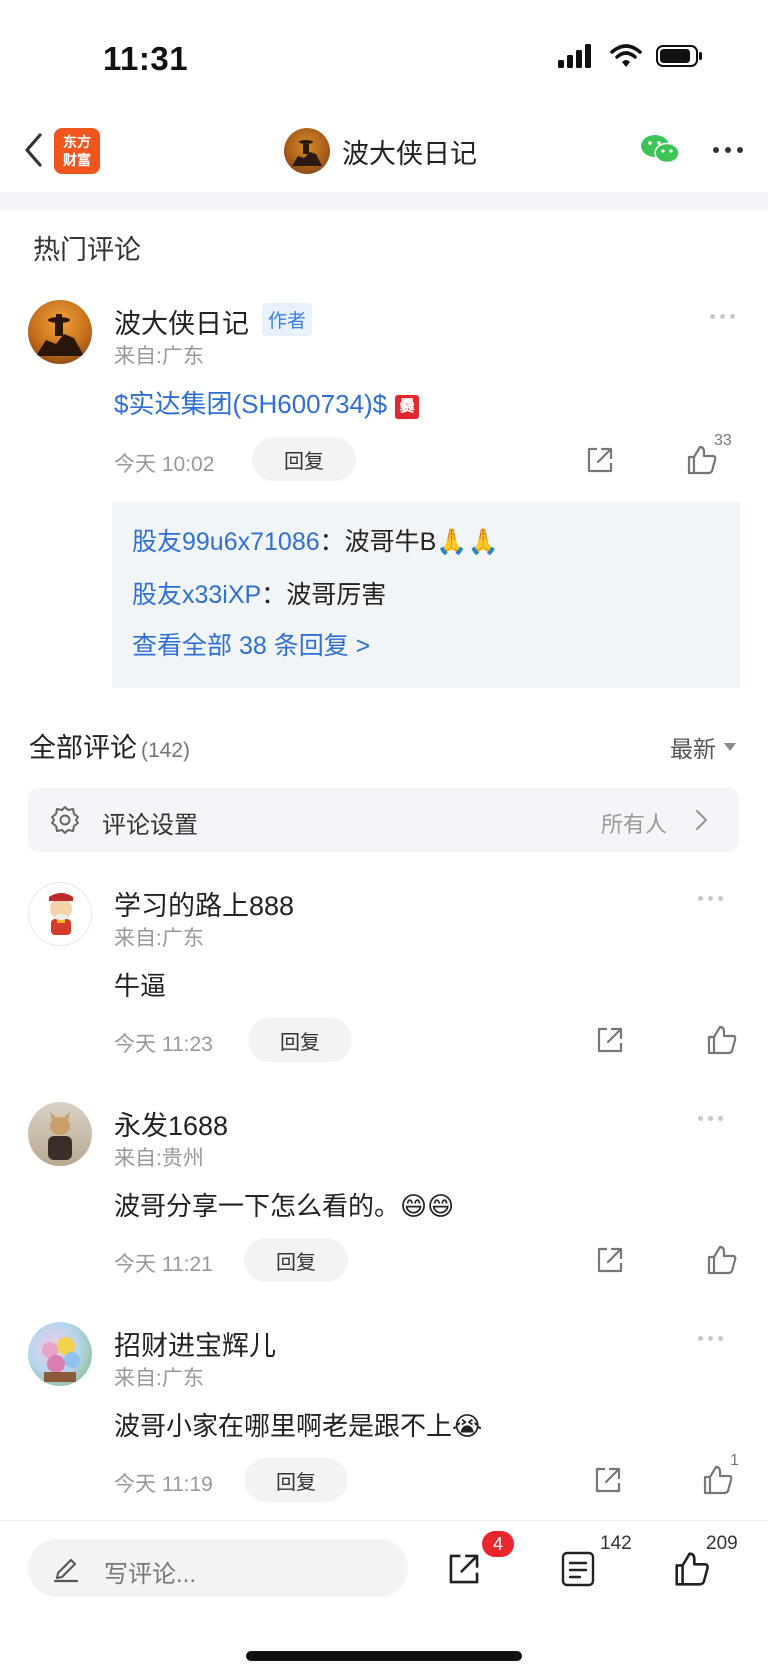  Describe the element at coordinates (287, 319) in the screenshot. I see `author-badge: 作者` at that location.